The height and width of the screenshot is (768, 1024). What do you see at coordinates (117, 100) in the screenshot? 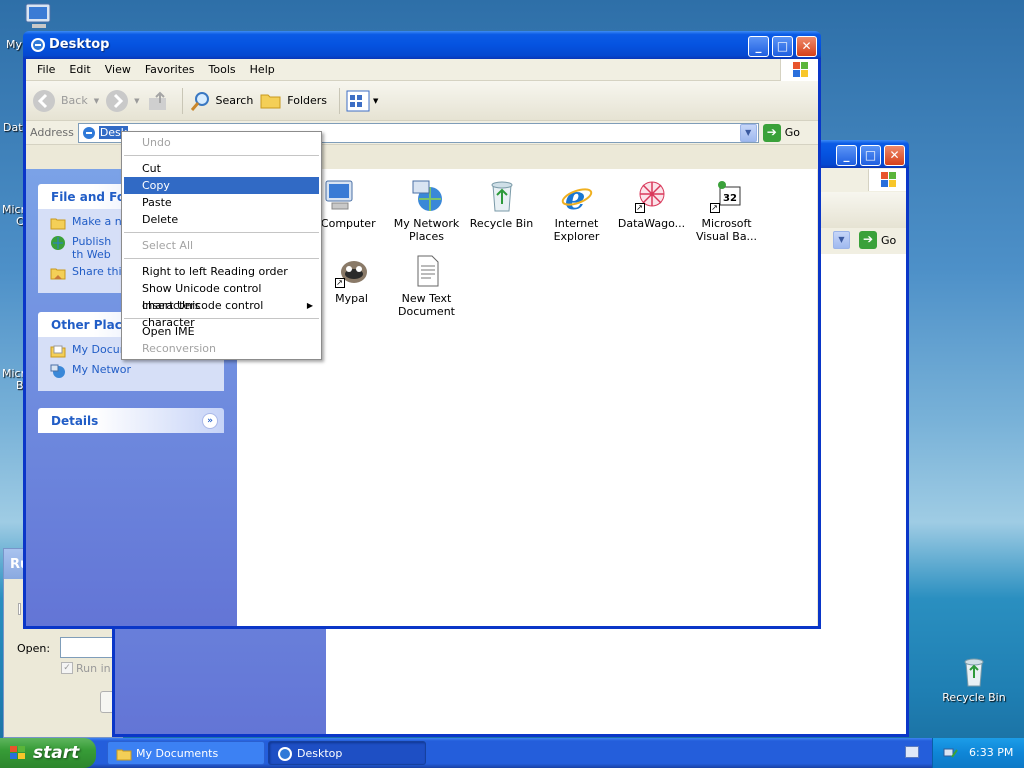
I see `forward-arrow-icon` at bounding box center [117, 100].